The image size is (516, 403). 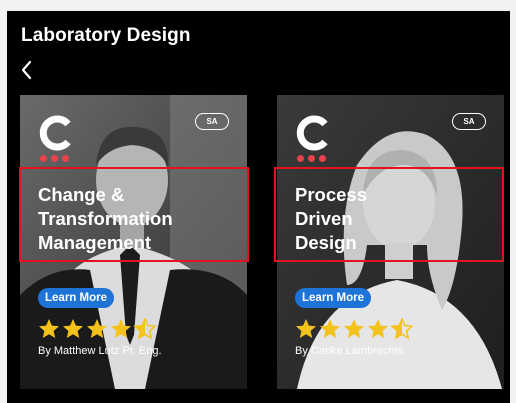 I want to click on back-chevron-icon, so click(x=27, y=70).